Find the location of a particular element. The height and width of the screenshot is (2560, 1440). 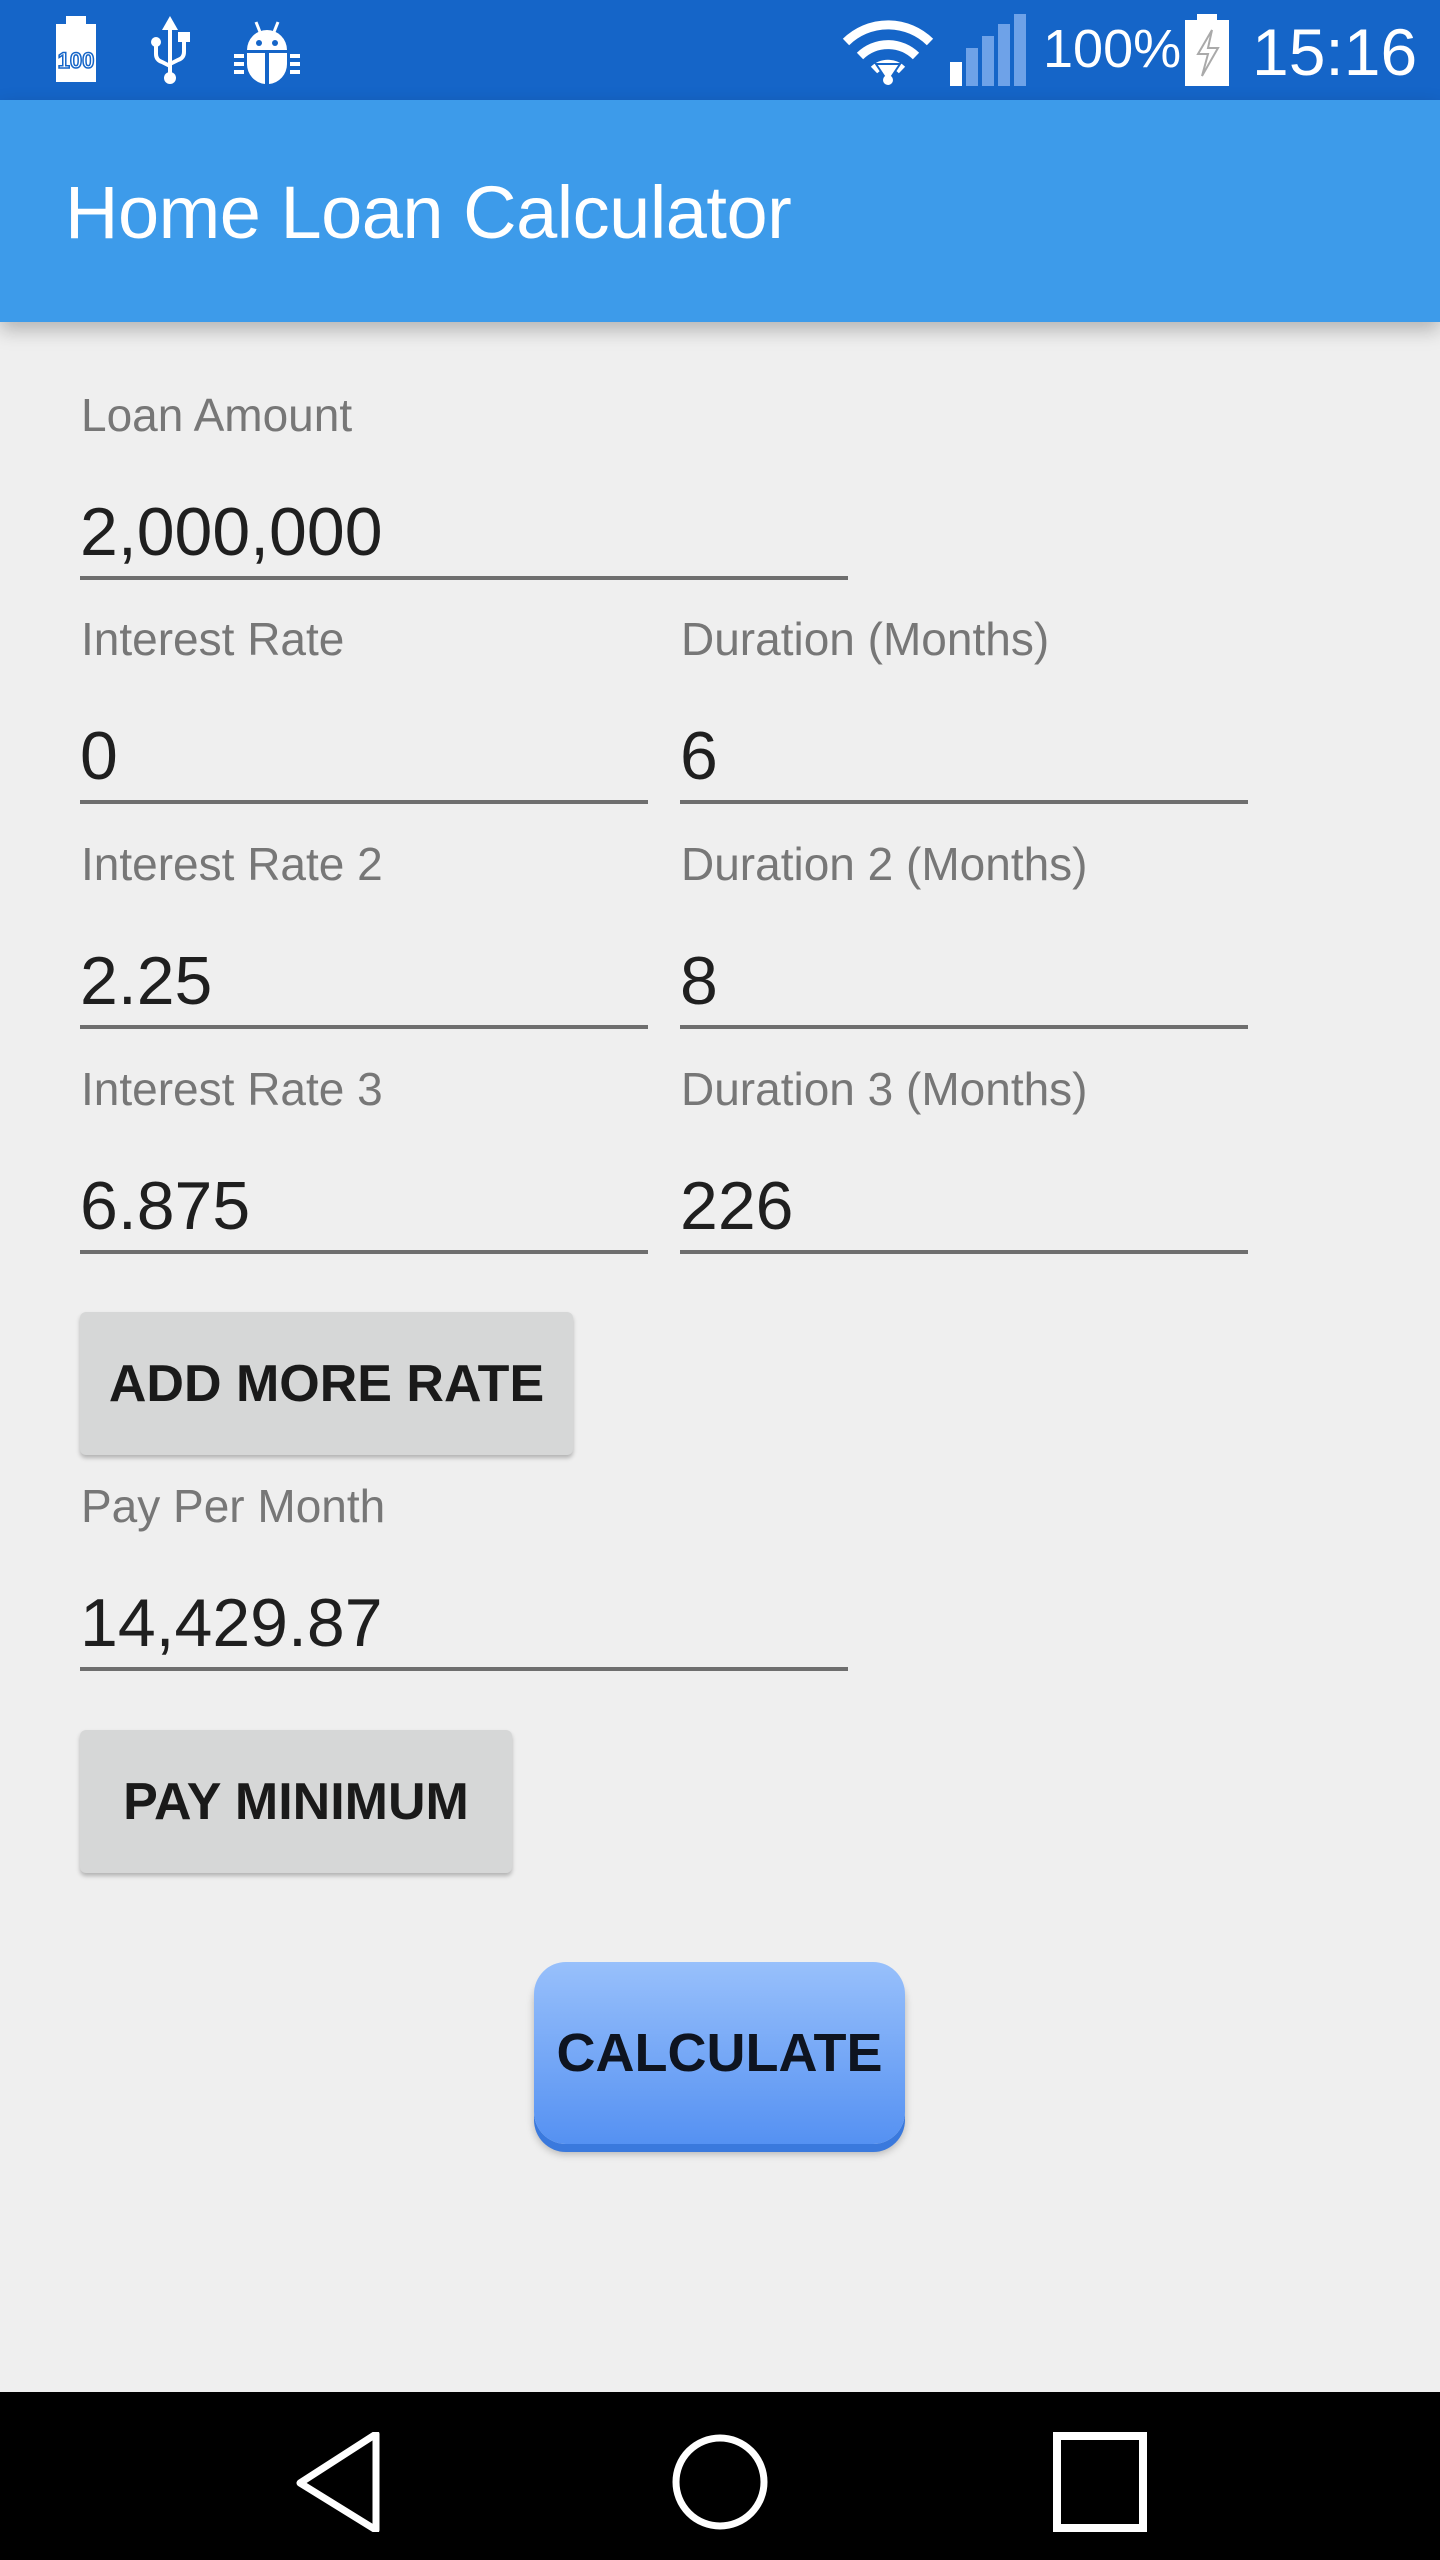

interest-rate-1-label: Interest Rate is located at coordinates (213, 639).